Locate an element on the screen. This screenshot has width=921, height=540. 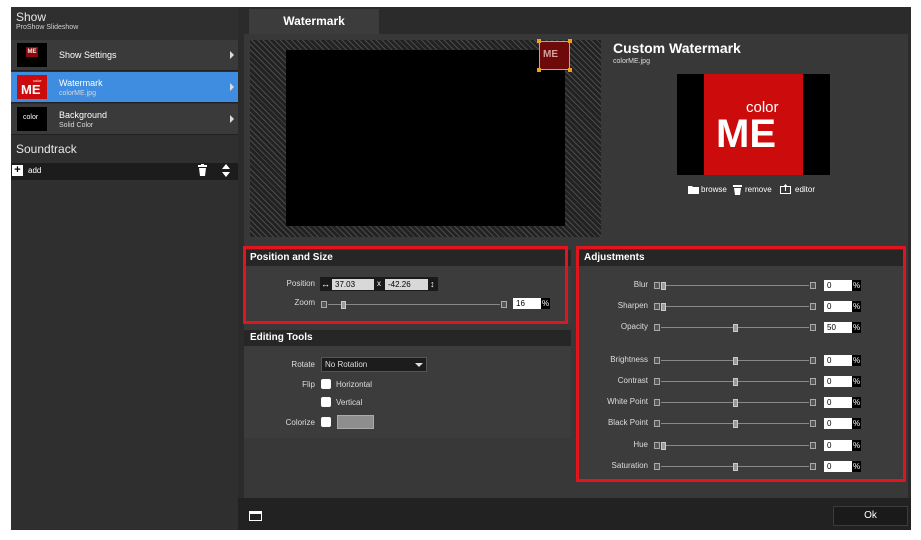
tab-watermark: Watermark is located at coordinates (314, 21).